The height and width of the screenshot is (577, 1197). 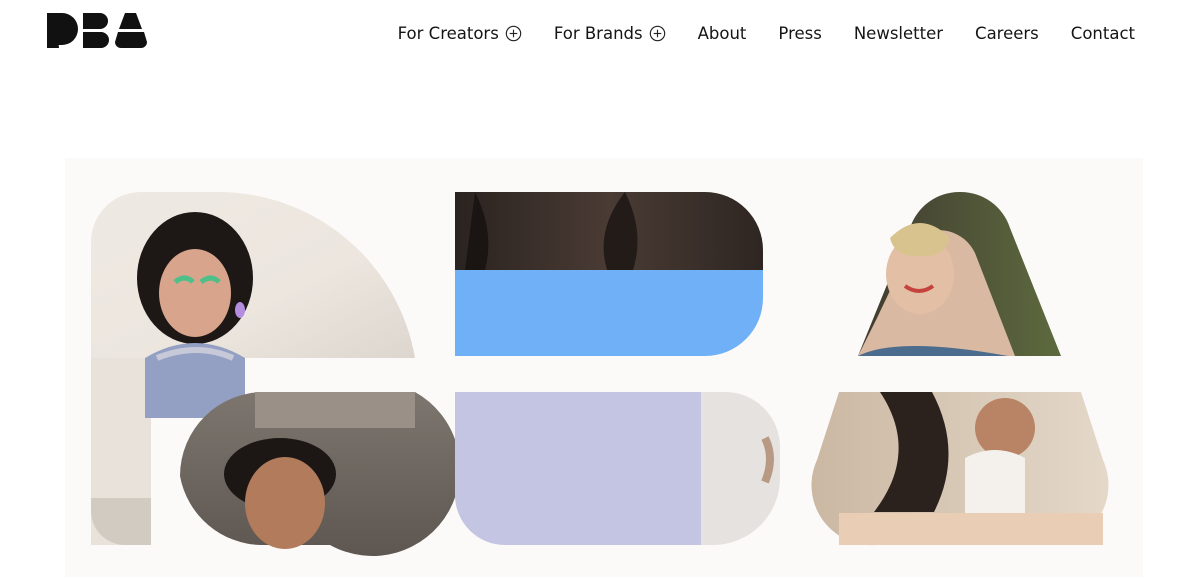 What do you see at coordinates (448, 33) in the screenshot?
I see `nav-item-label: For Creators` at bounding box center [448, 33].